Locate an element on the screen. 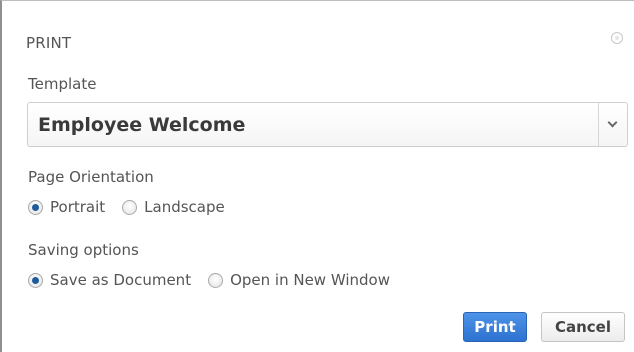 This screenshot has width=634, height=352. chevron-down-icon is located at coordinates (612, 122).